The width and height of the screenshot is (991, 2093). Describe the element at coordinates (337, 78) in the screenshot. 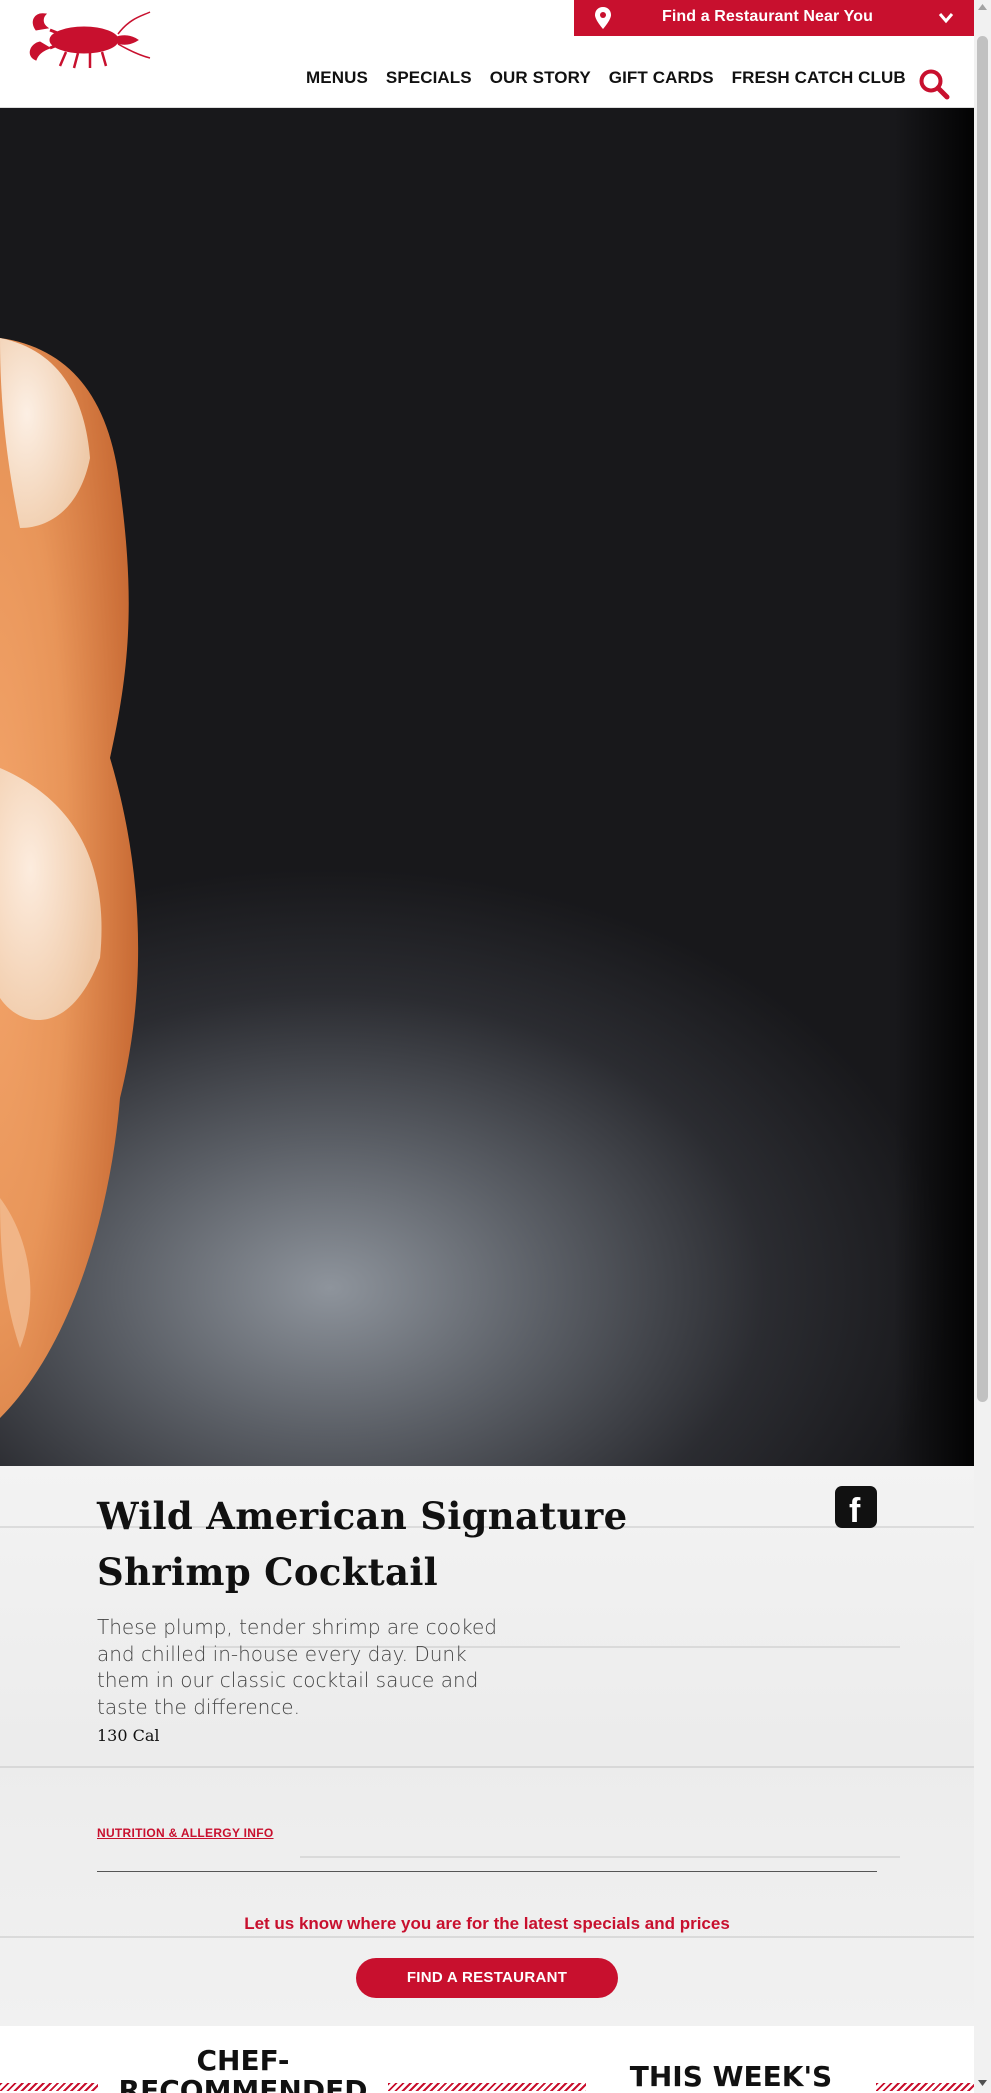

I see `nav-menus: MENUS` at that location.